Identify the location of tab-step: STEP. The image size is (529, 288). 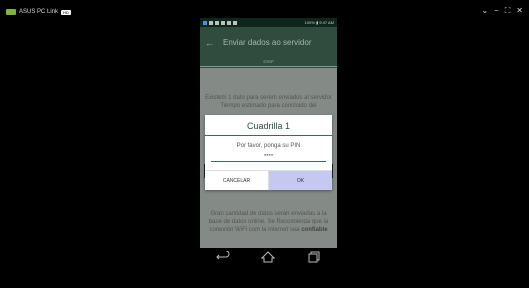
(268, 61).